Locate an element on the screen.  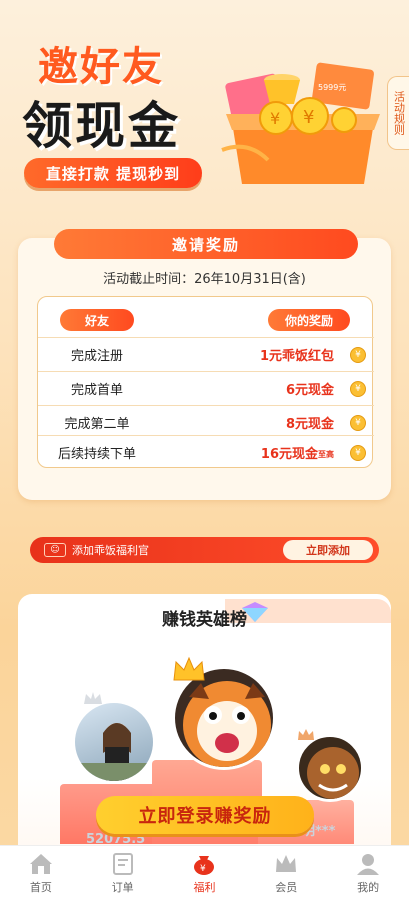
tab-orders: 订单 is located at coordinates (123, 873).